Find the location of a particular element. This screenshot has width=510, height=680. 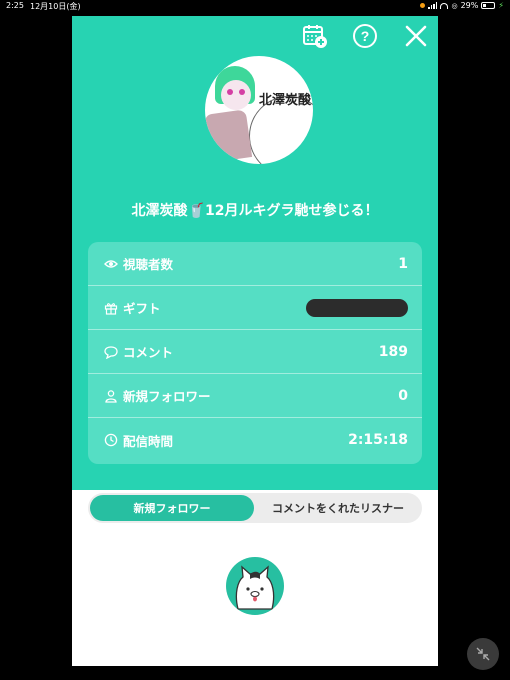

gift-icon is located at coordinates (111, 308).